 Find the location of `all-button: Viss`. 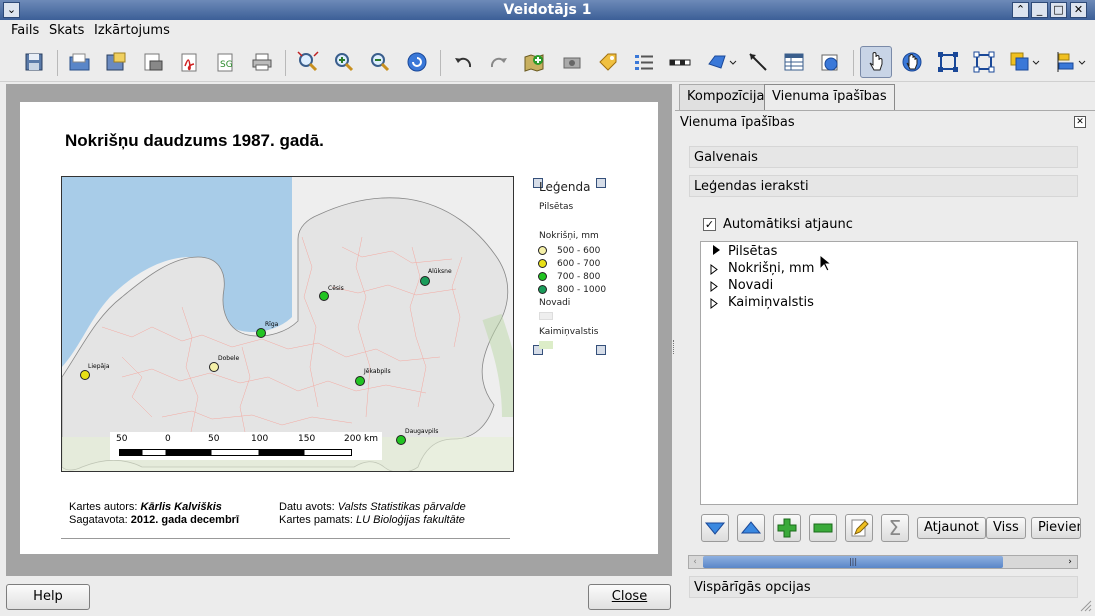

all-button: Viss is located at coordinates (1006, 528).